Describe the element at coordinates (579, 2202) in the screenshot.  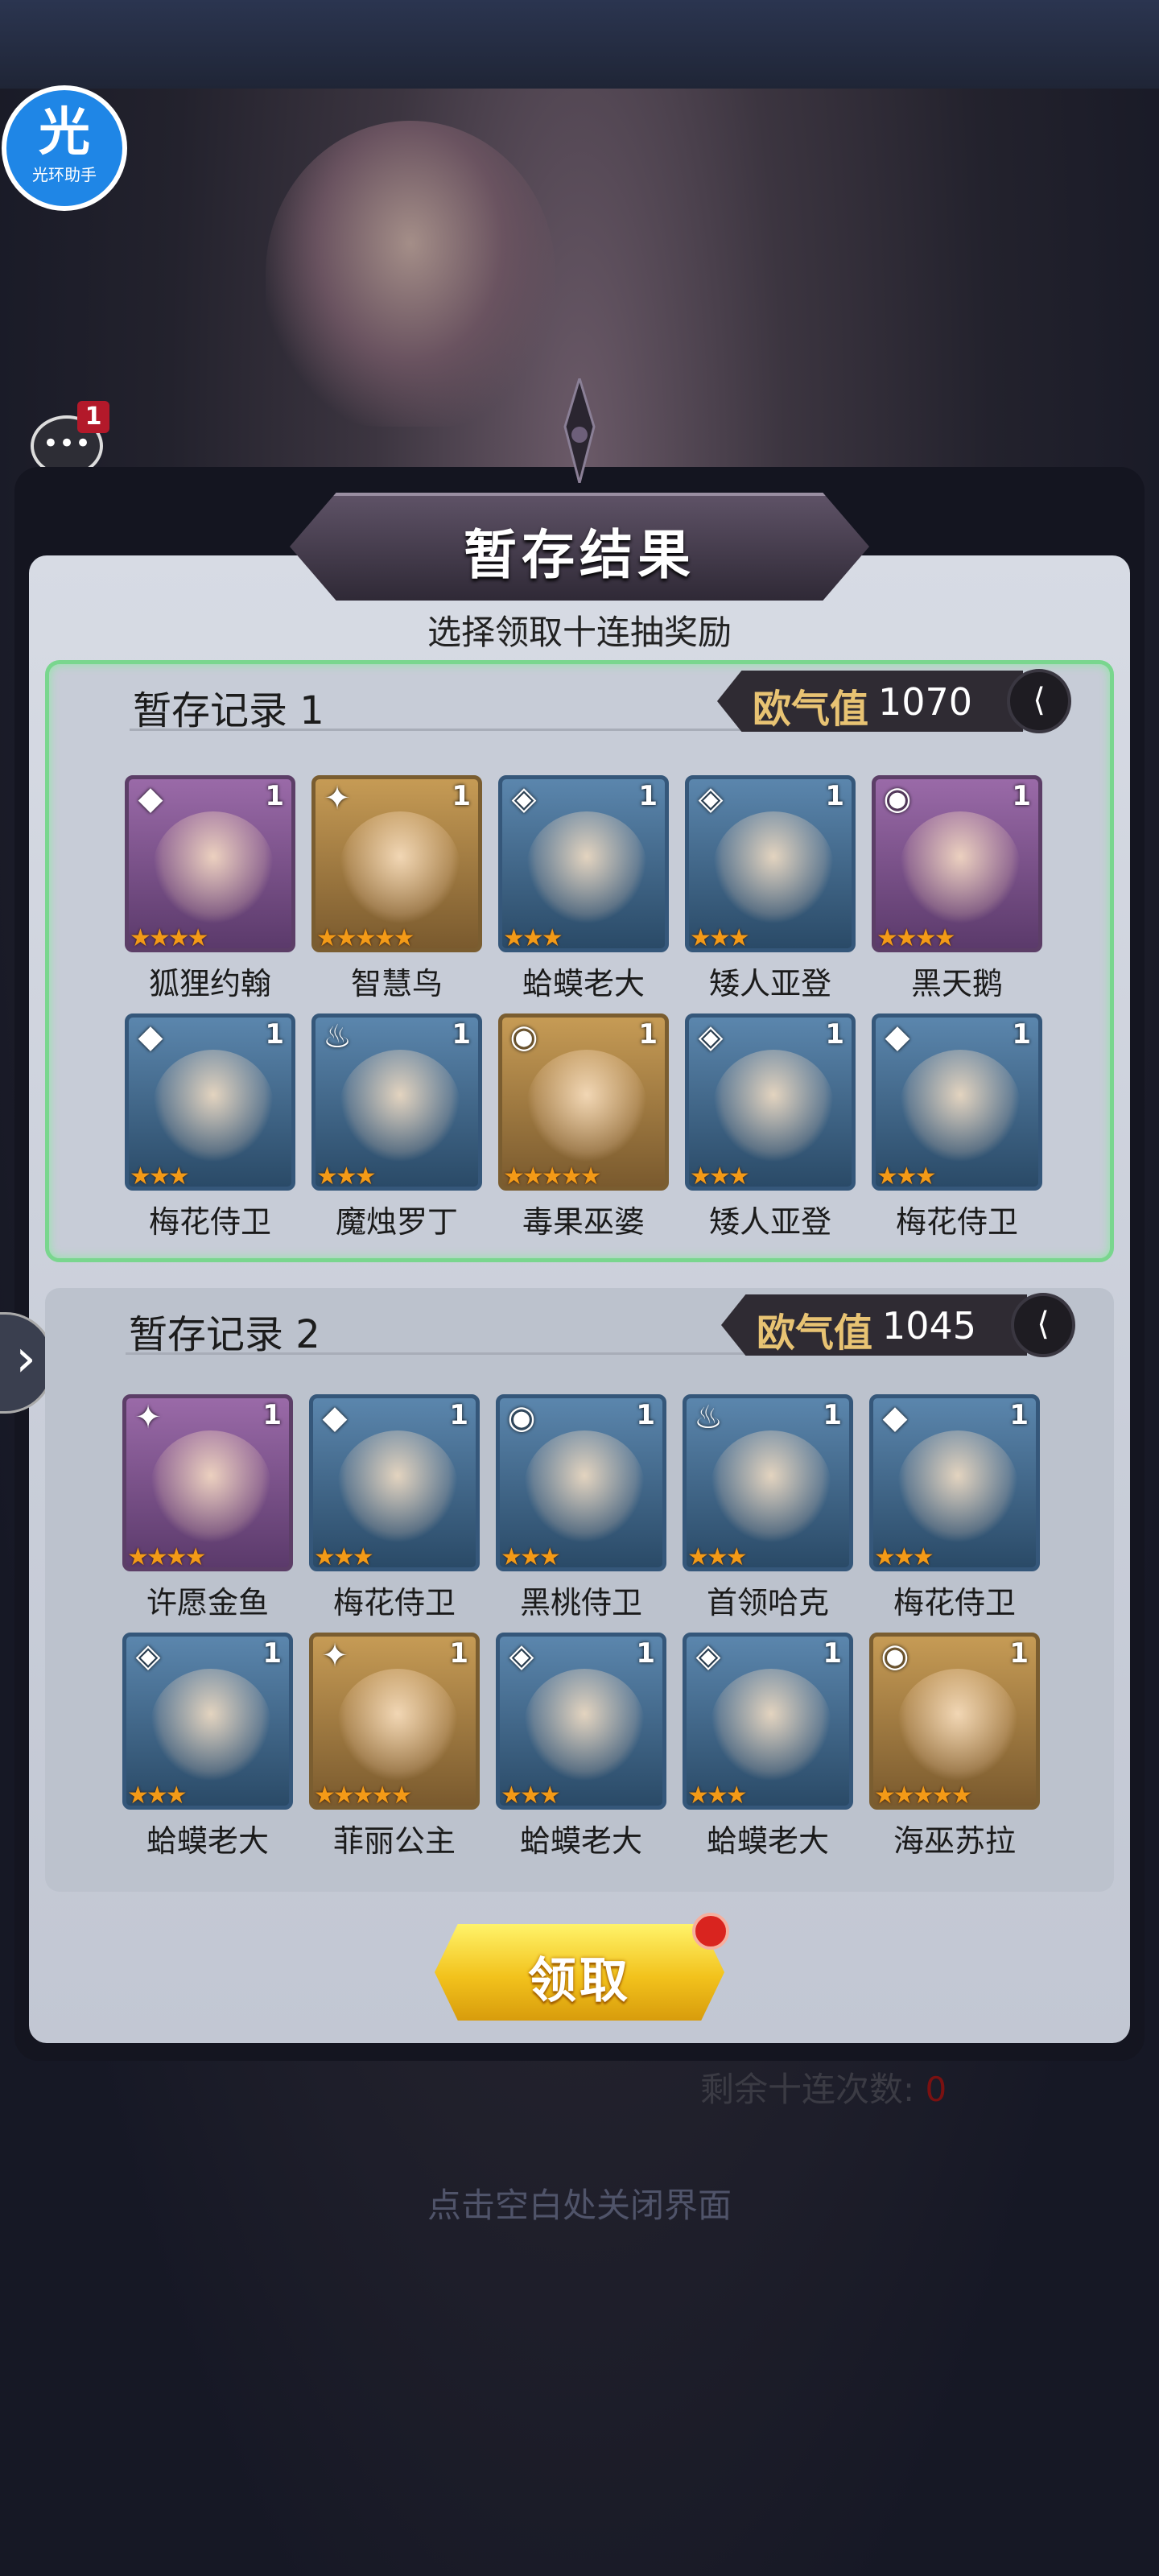
I see `close-hint: 点击空白处关闭界面` at that location.